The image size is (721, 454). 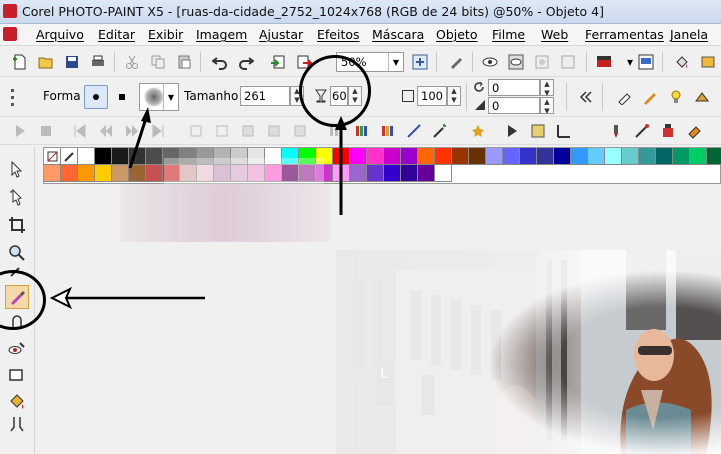 What do you see at coordinates (222, 131) in the screenshot?
I see `distribute-icon` at bounding box center [222, 131].